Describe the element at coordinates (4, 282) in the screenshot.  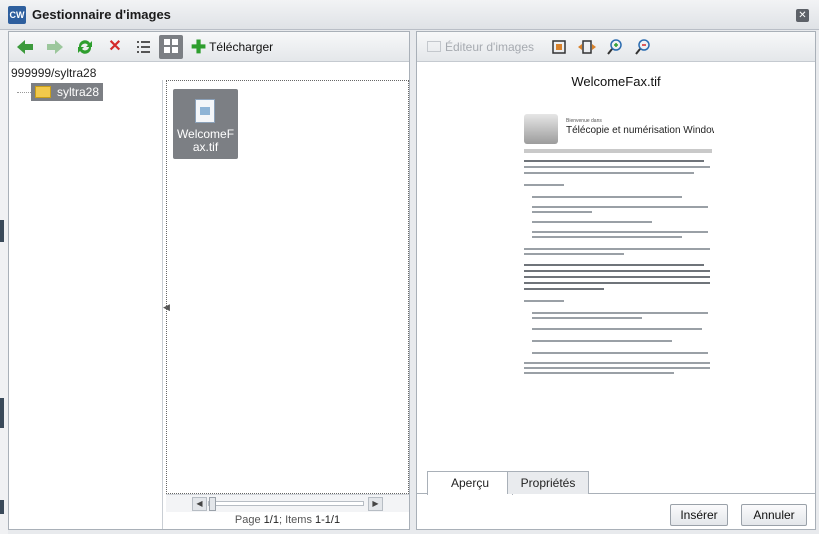
I see `background-window-edge` at that location.